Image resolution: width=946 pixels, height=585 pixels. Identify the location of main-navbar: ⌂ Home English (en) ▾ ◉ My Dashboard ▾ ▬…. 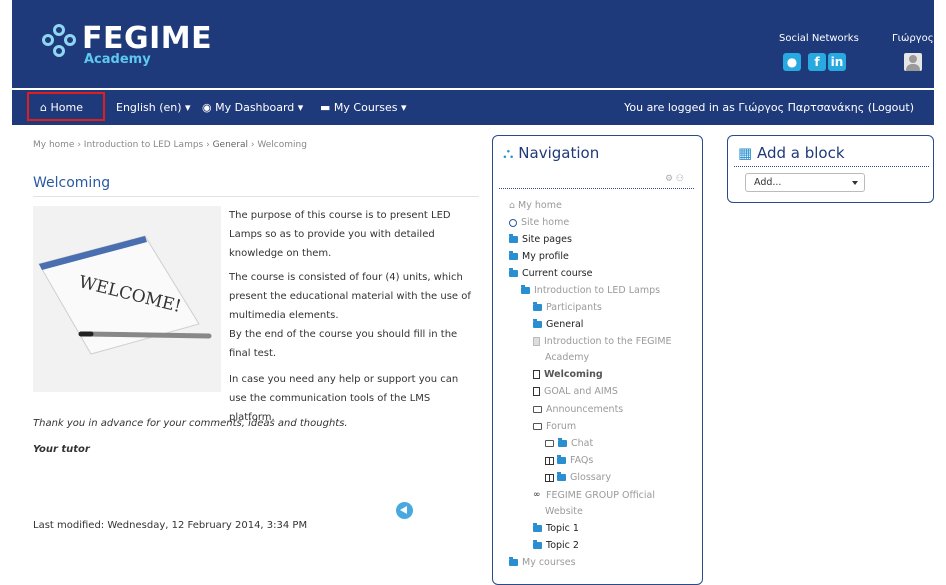
(473, 107).